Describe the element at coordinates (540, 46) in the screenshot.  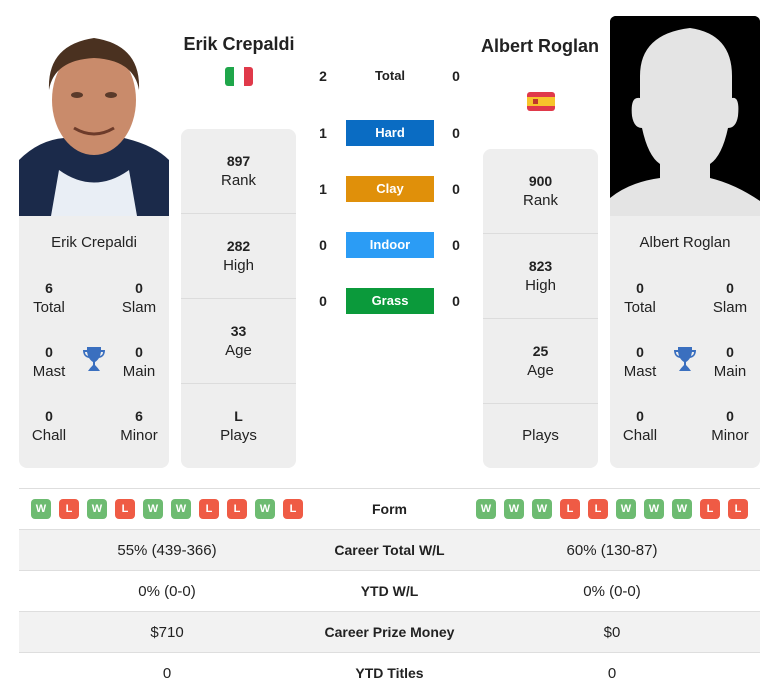
I see `player2-name-link: Albert Roglan` at that location.